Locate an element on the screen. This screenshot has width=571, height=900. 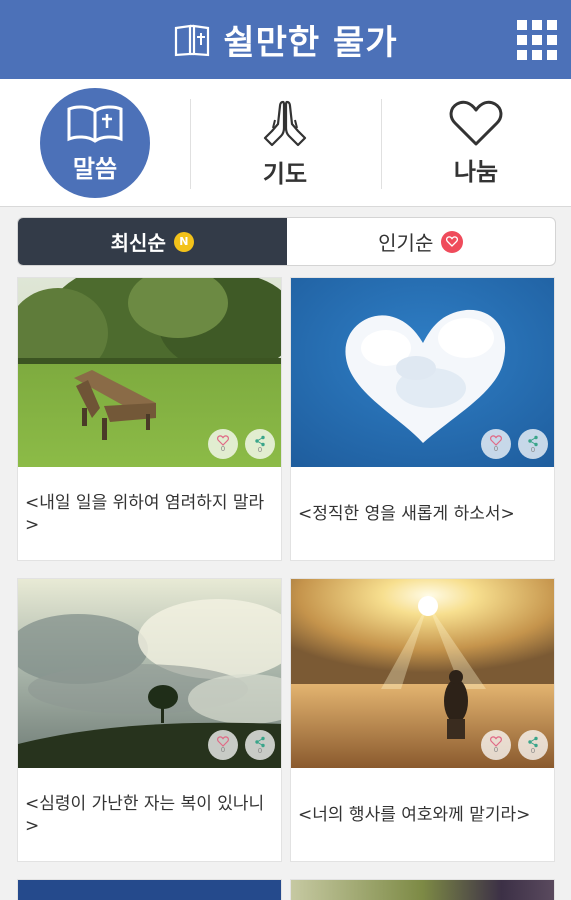
post-caption: <정직한 영을 새롭게 하소서> is located at coordinates (406, 513).